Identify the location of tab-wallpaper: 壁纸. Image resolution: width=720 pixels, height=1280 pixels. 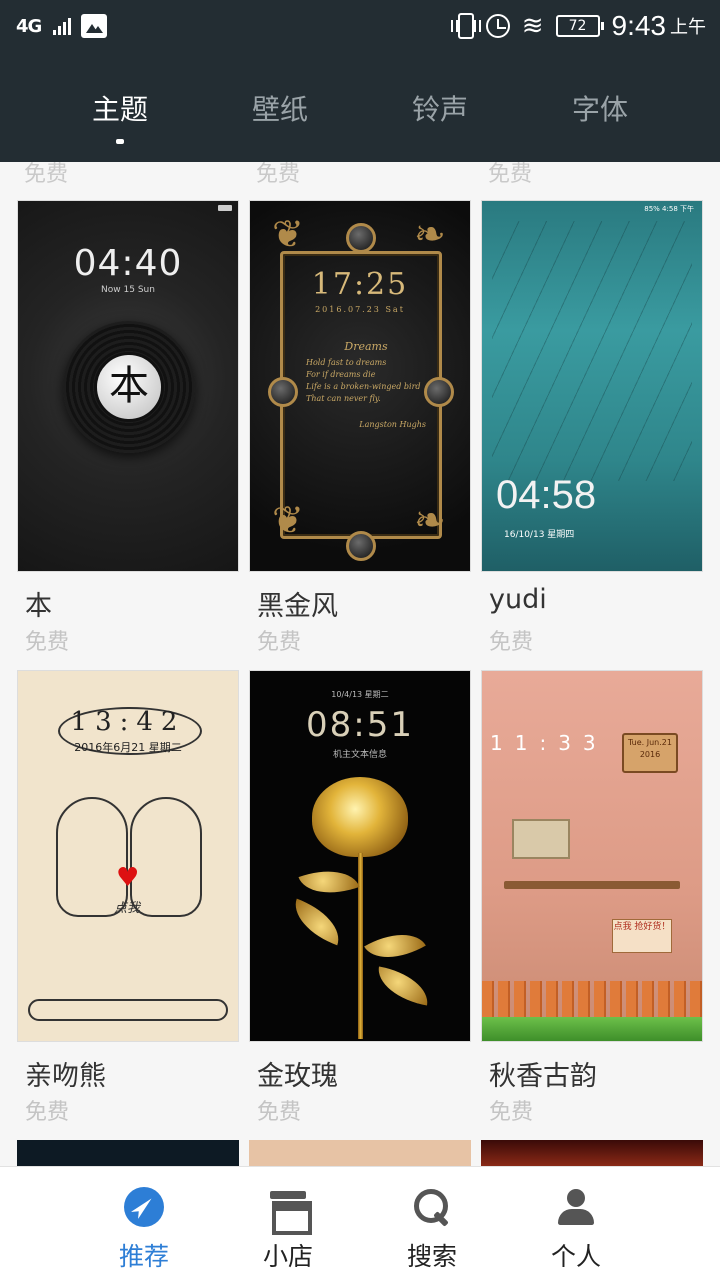
(280, 108).